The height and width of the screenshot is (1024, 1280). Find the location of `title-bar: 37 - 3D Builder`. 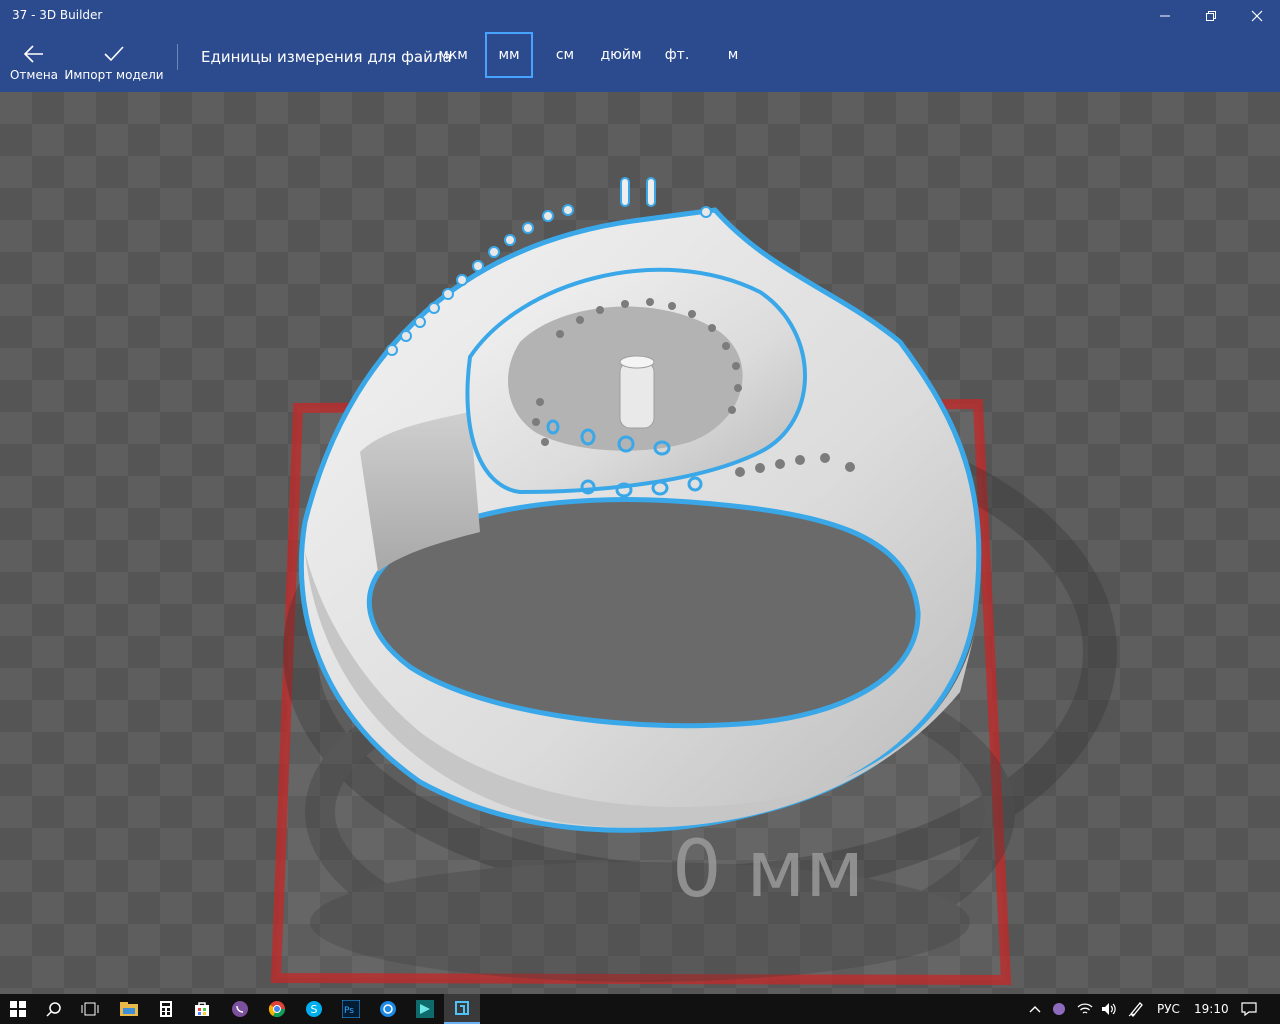

title-bar: 37 - 3D Builder is located at coordinates (640, 16).